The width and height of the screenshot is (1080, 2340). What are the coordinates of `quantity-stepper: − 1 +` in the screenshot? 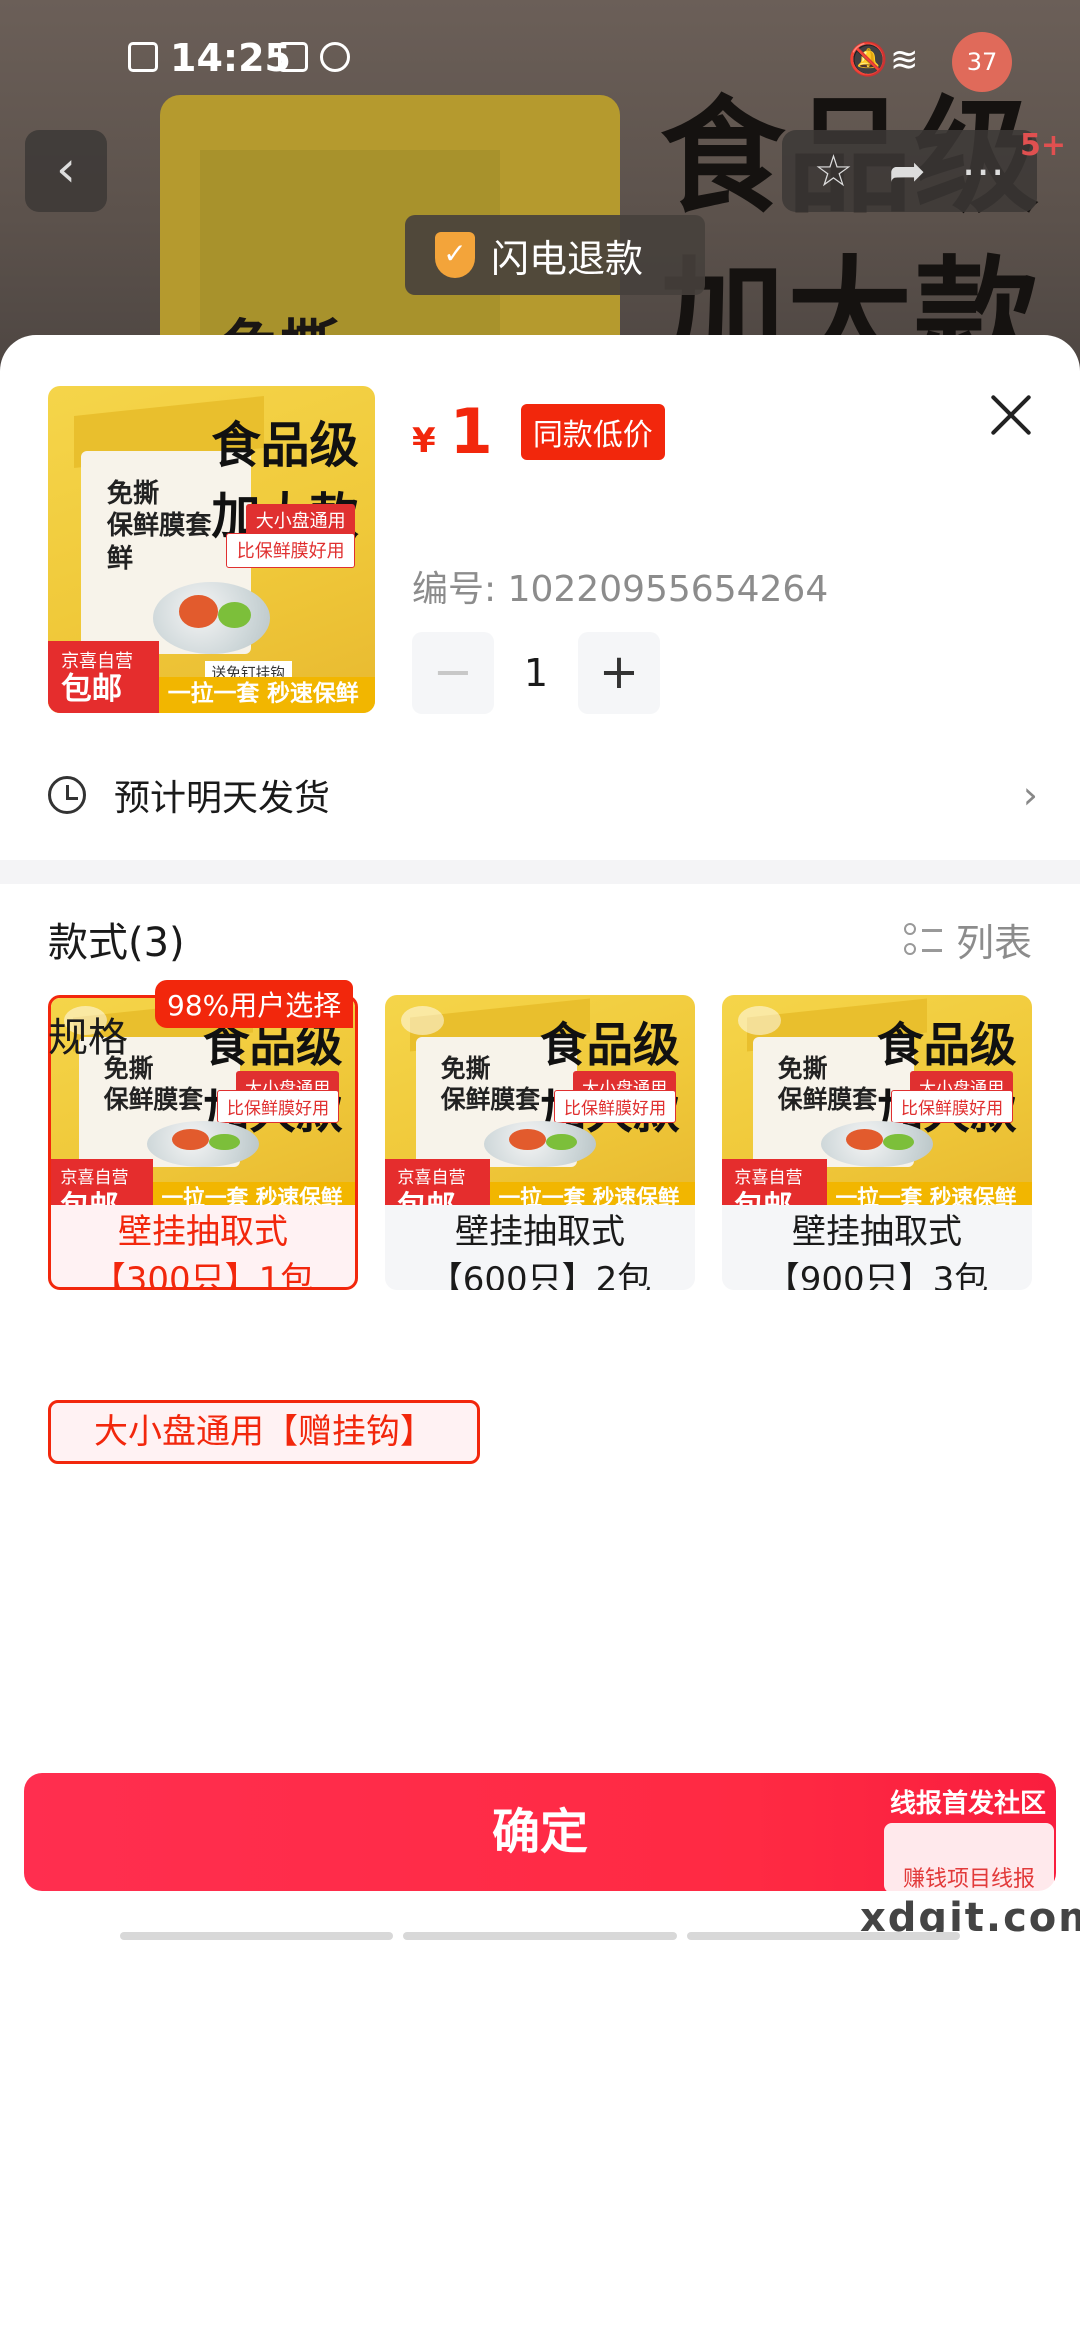 It's located at (536, 673).